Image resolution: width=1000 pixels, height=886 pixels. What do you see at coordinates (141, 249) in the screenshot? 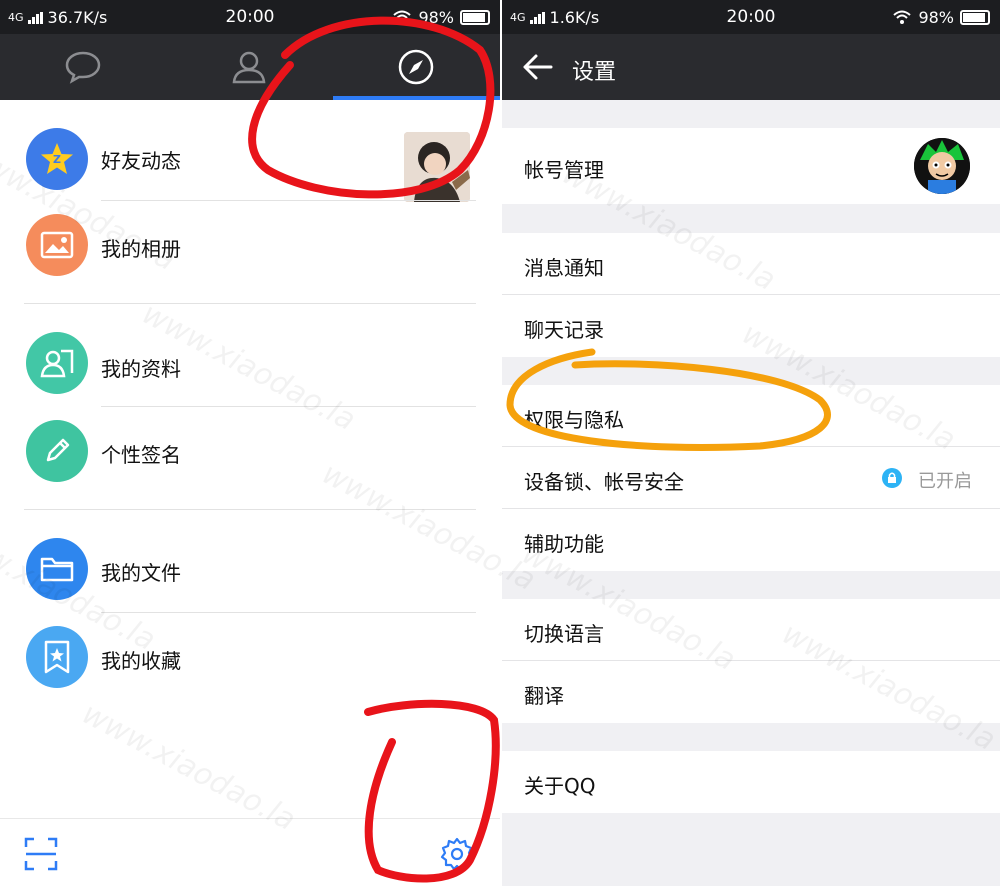
I see `menu-label: 我的相册` at bounding box center [141, 249].